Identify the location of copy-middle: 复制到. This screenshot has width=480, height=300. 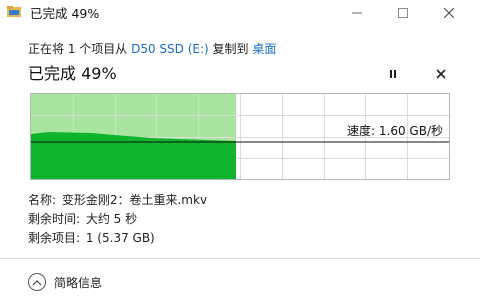
(230, 49).